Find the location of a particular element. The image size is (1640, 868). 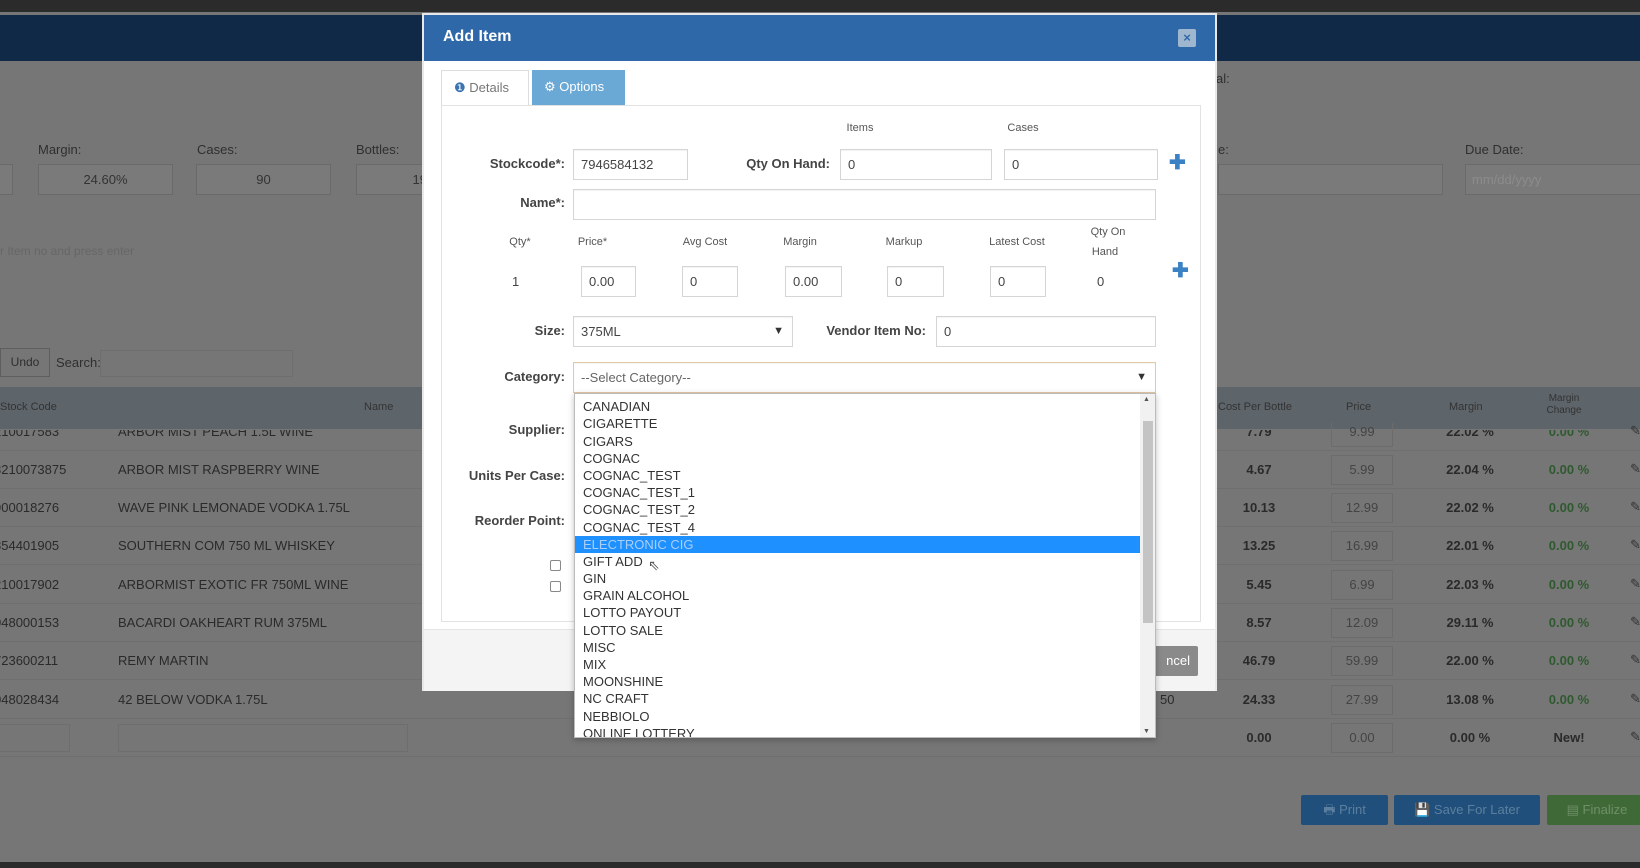

margin-input: 0.00 is located at coordinates (813, 281).